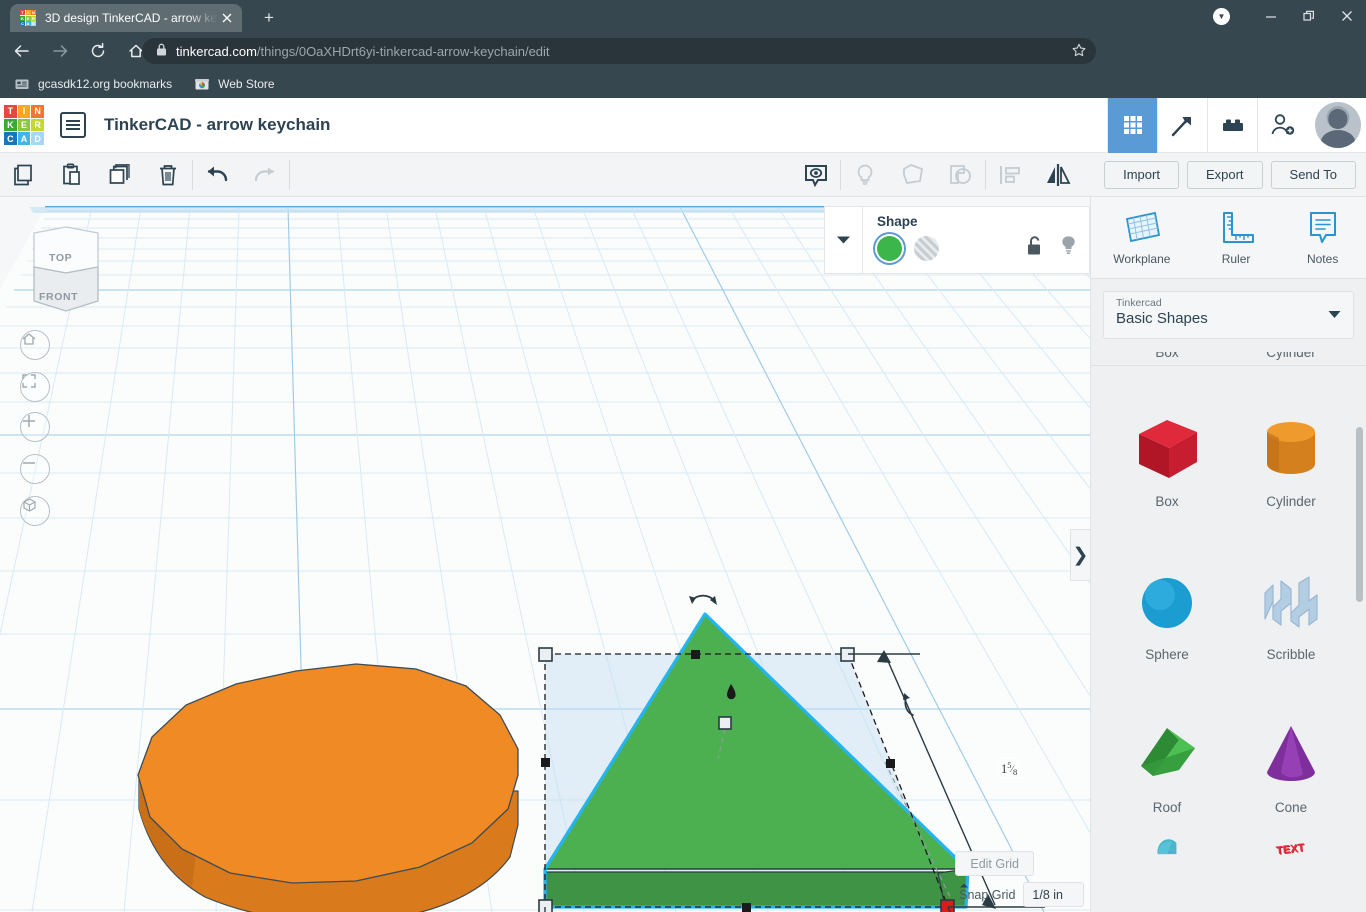 The image size is (1366, 912). I want to click on window-controls: ▼, so click(1289, 16).